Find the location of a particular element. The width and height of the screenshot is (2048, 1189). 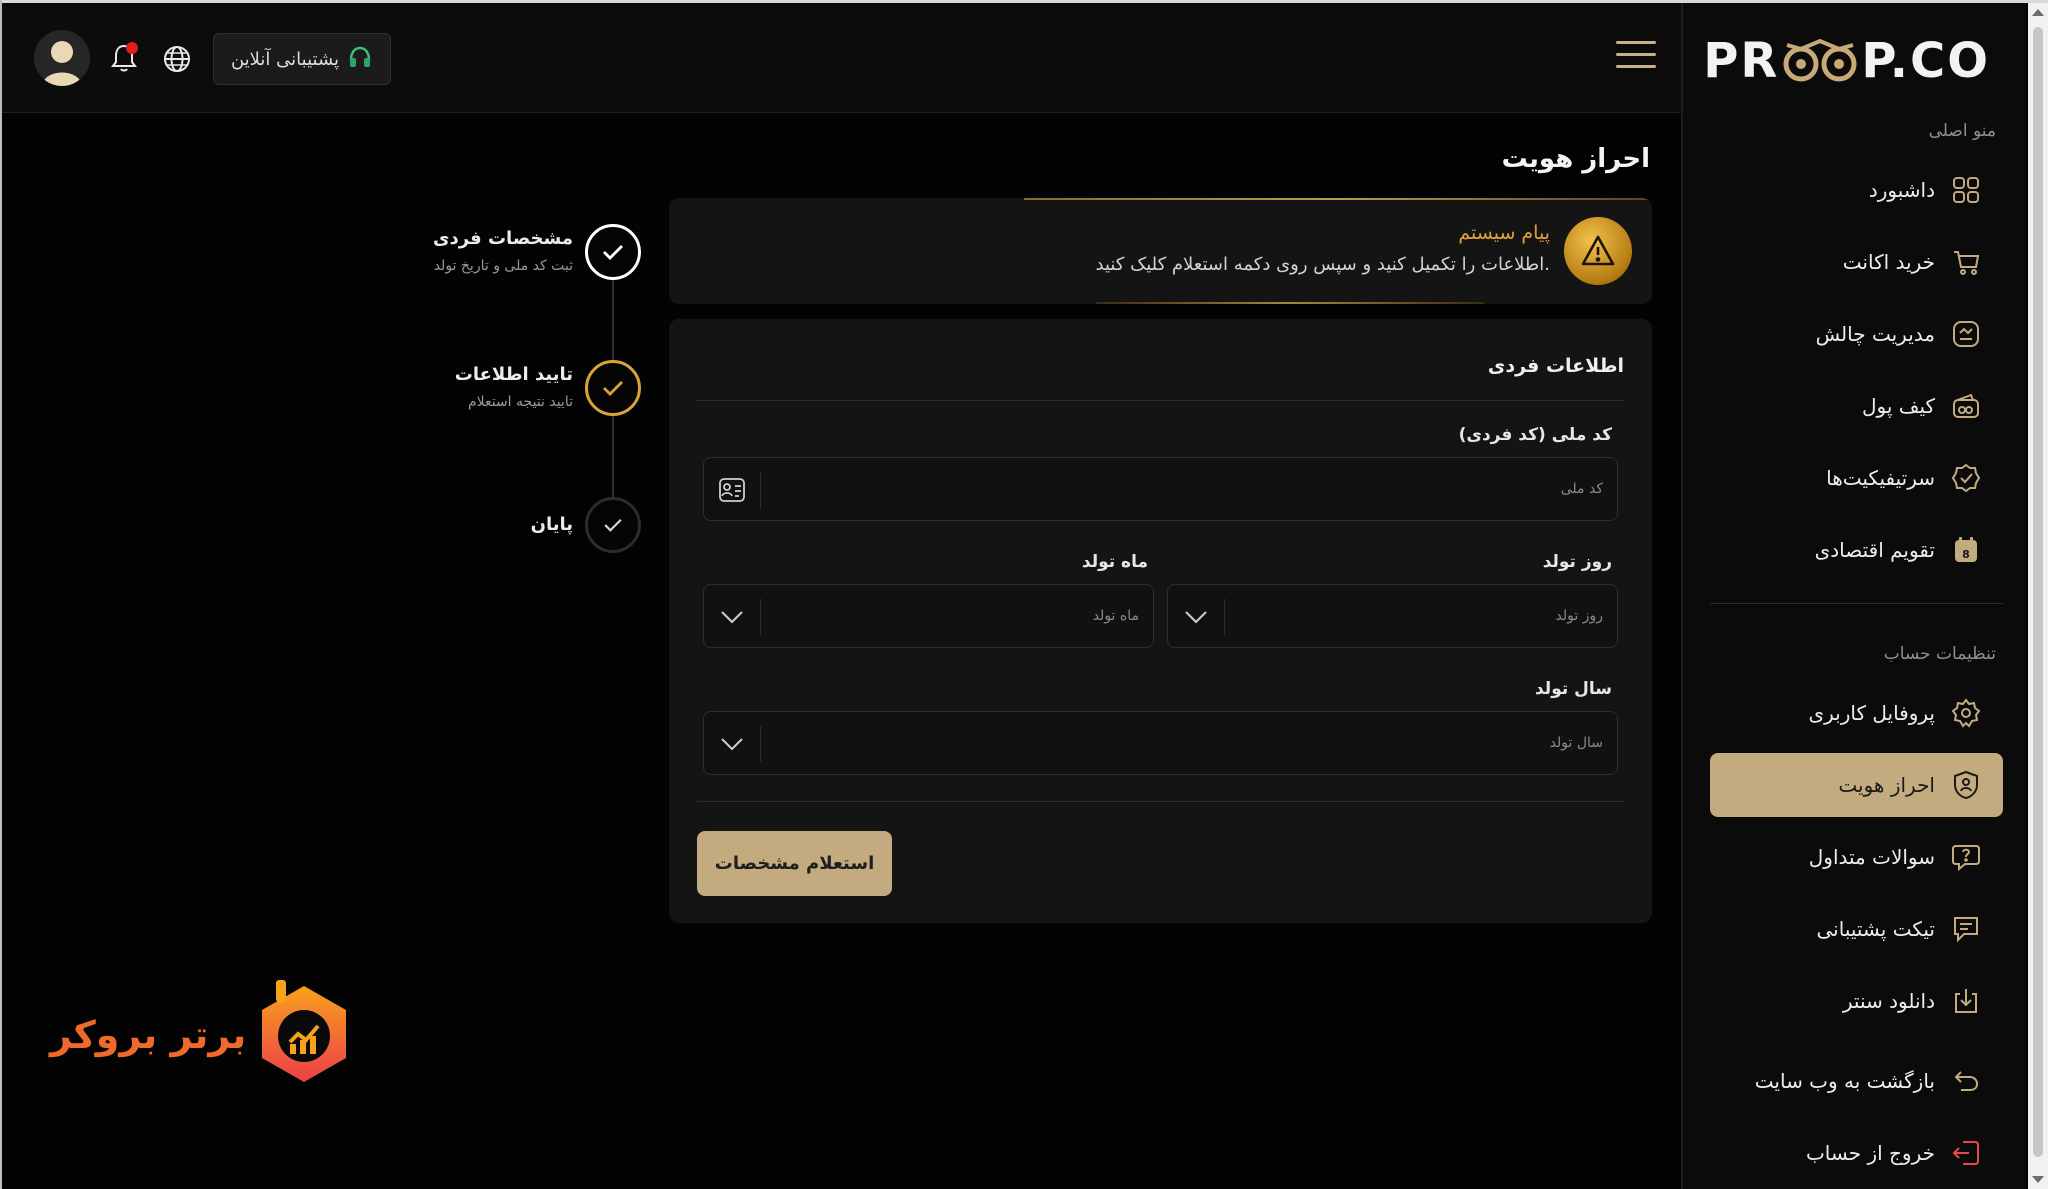

sidebar-item-challenge-management: مدیریت چالش is located at coordinates (1856, 334).